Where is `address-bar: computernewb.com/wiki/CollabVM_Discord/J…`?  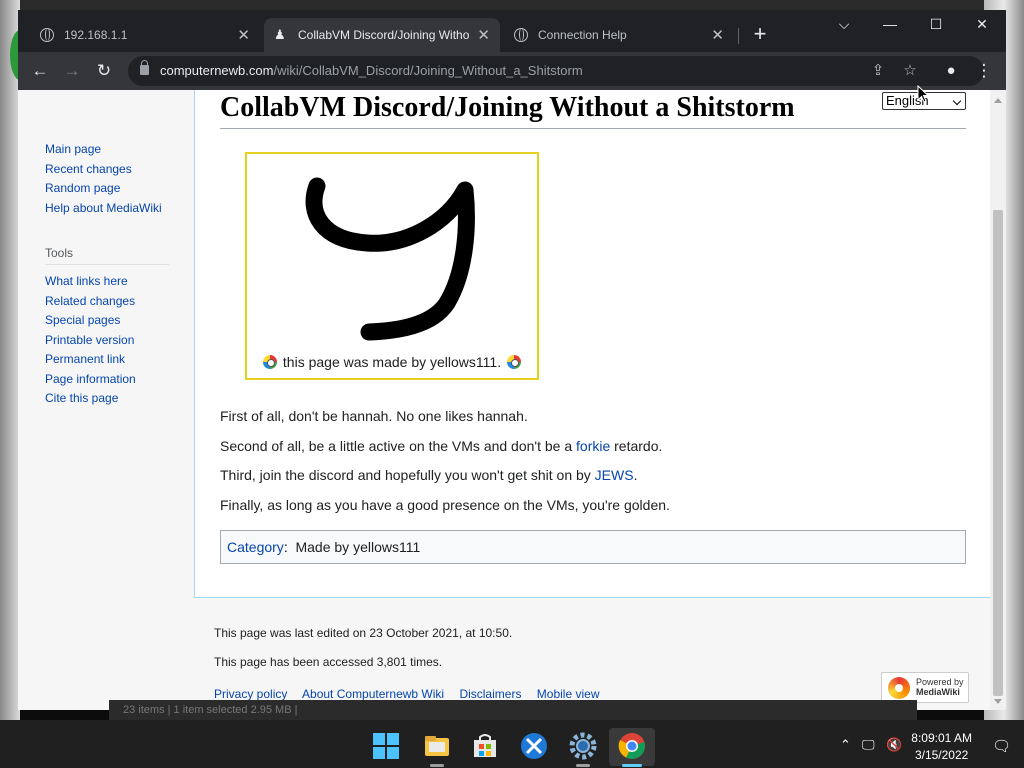 address-bar: computernewb.com/wiki/CollabVM_Discord/J… is located at coordinates (556, 71).